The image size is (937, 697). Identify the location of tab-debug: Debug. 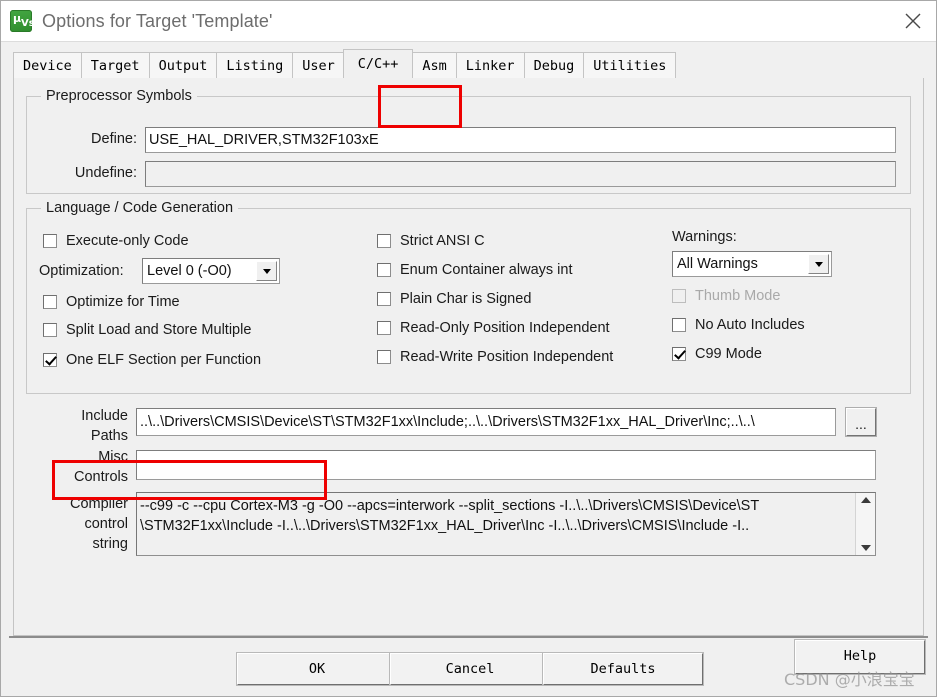
(553, 65).